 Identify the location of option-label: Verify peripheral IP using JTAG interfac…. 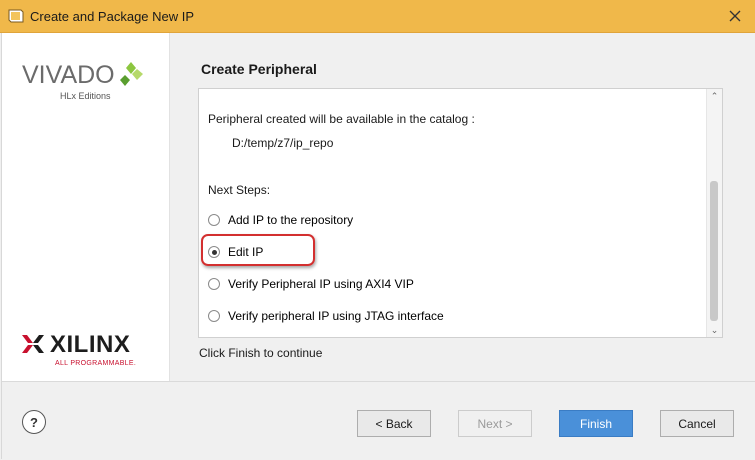
(336, 316).